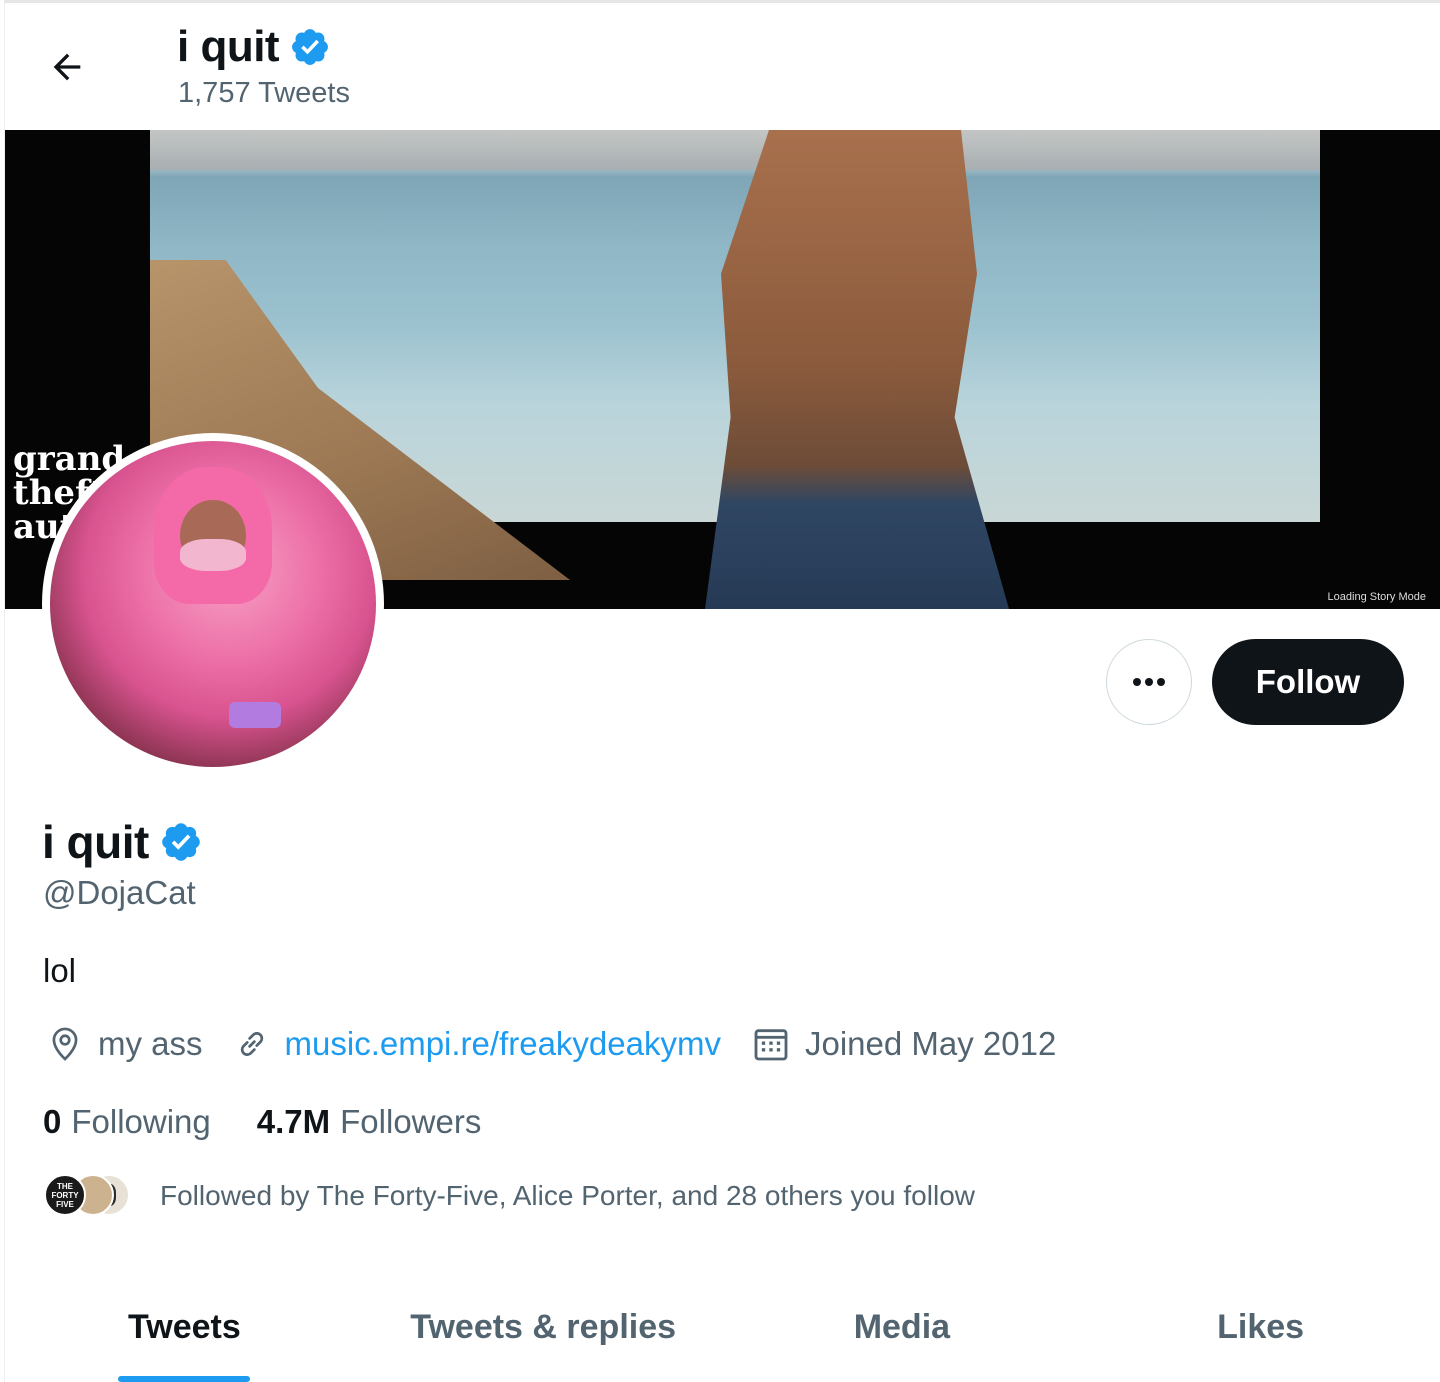 The height and width of the screenshot is (1382, 1440). What do you see at coordinates (293, 1121) in the screenshot?
I see `followers-count: 4.7M` at bounding box center [293, 1121].